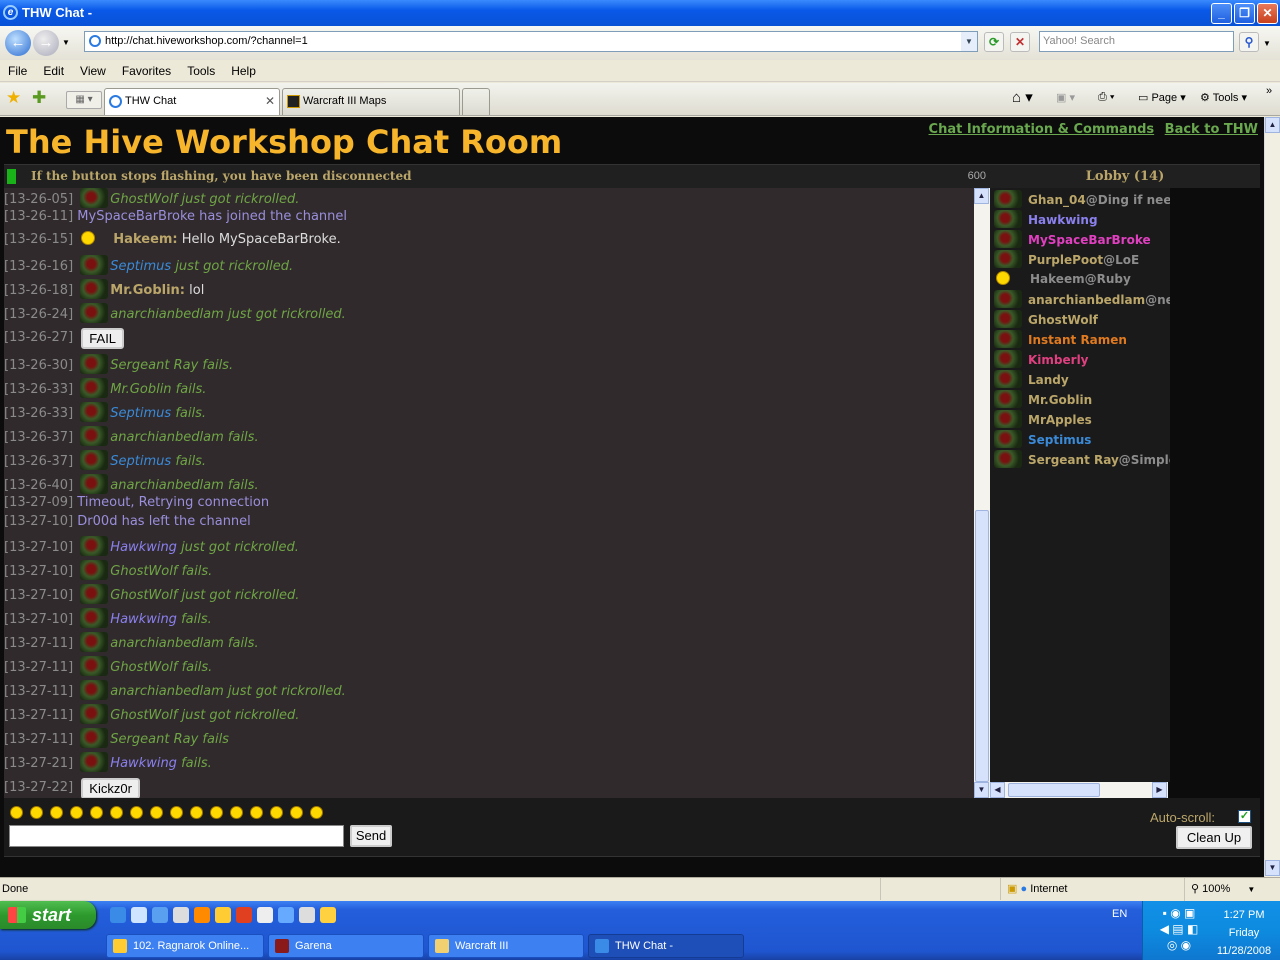 Image resolution: width=1280 pixels, height=960 pixels. Describe the element at coordinates (66, 42) in the screenshot. I see `nav-history-dropdown: ▼` at that location.